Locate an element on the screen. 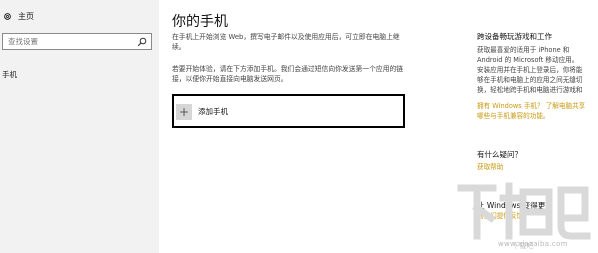 The width and height of the screenshot is (598, 253). gear-icon is located at coordinates (7, 16).